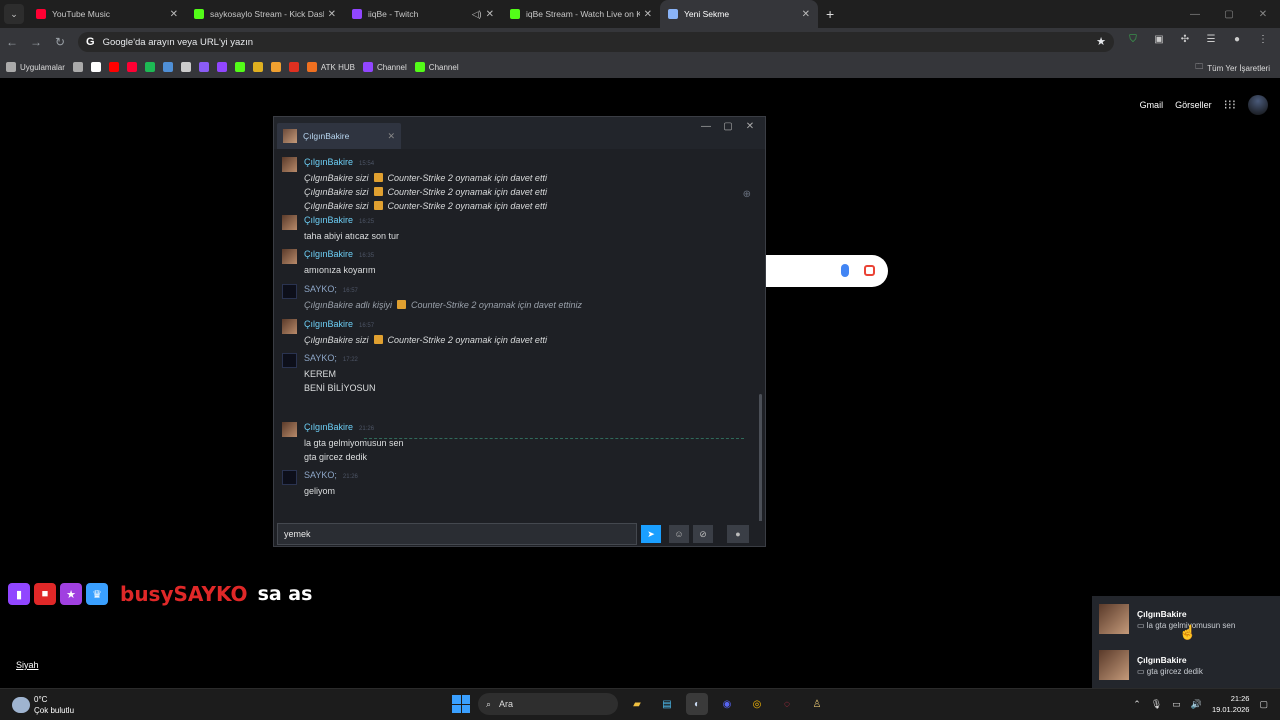 The image size is (1280, 720). Describe the element at coordinates (265, 14) in the screenshot. I see `browser-tab: saykosaylo Stream - Kick Dashb ✕` at that location.